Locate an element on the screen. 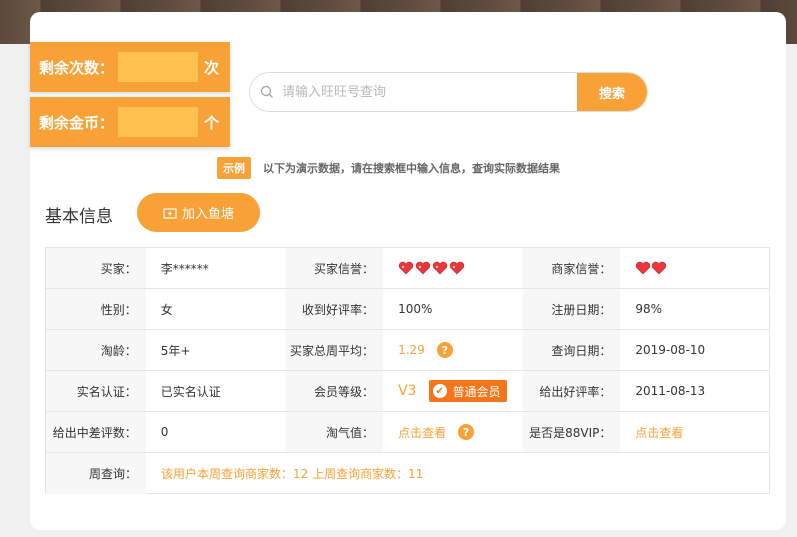 This screenshot has width=797, height=537. gender-value: 女 is located at coordinates (166, 309).